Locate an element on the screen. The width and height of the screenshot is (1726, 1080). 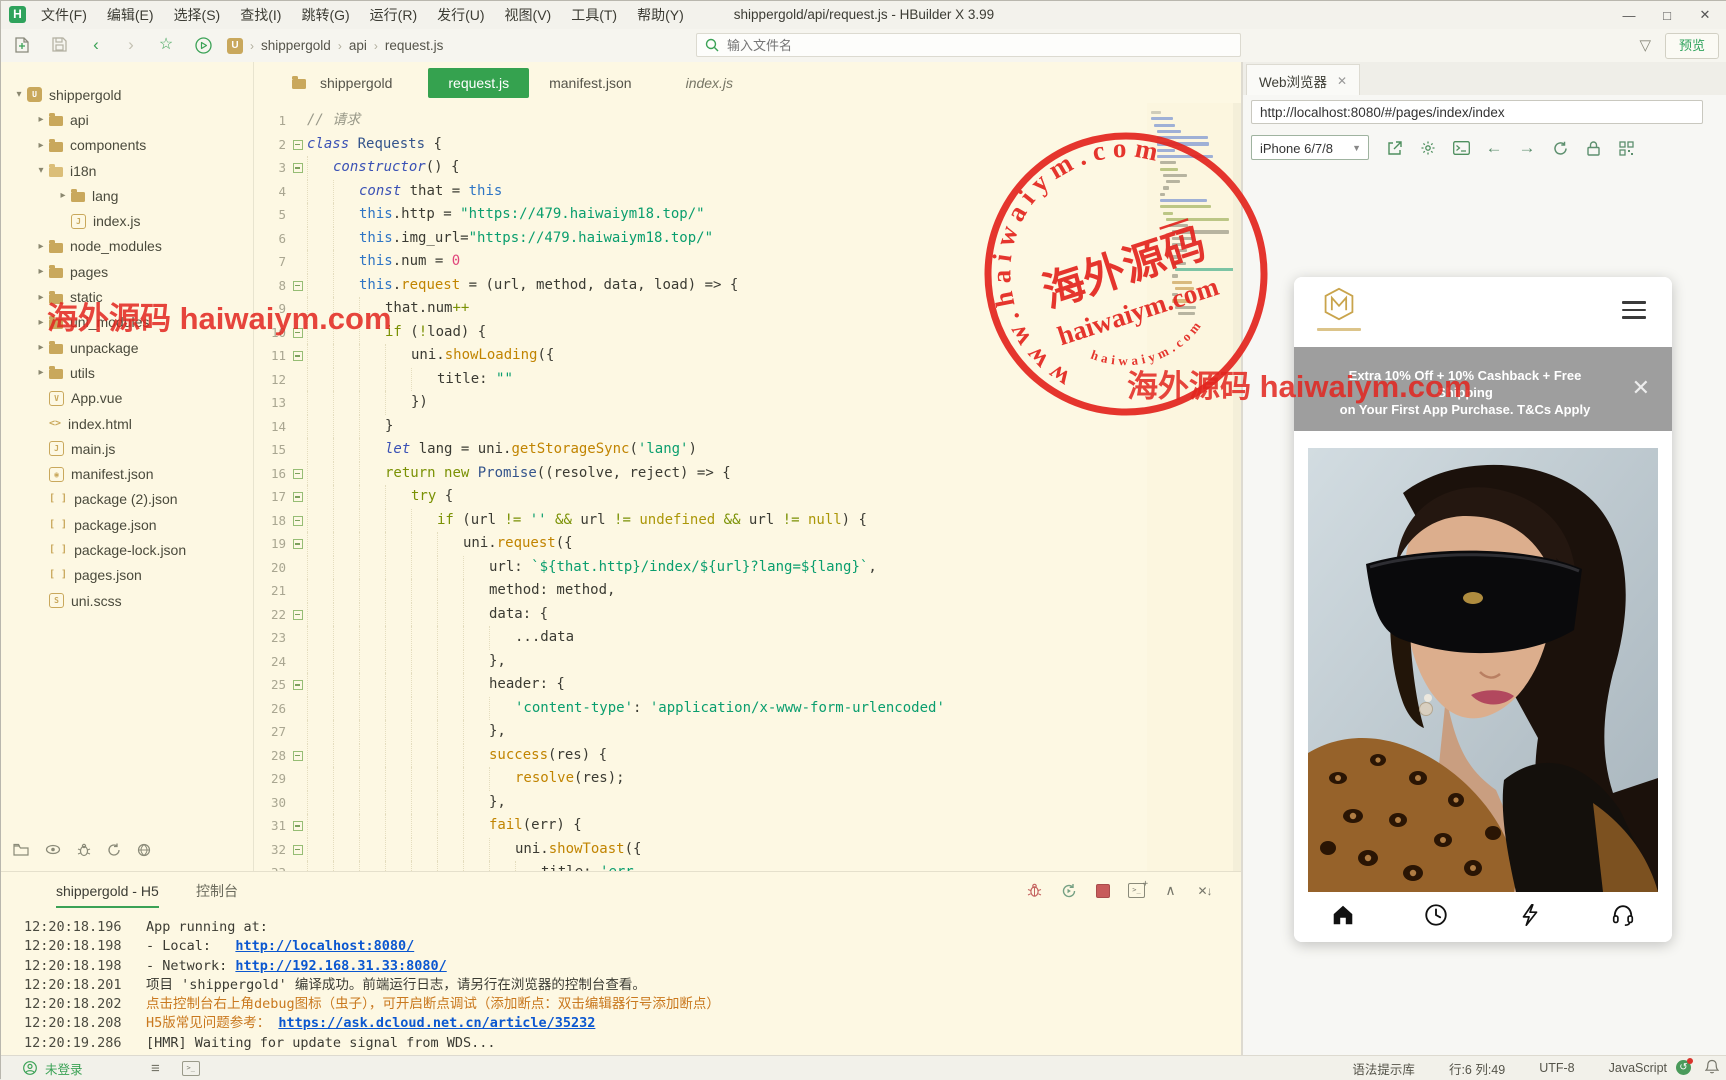
menu-item: 跳转(G) is located at coordinates (325, 15).